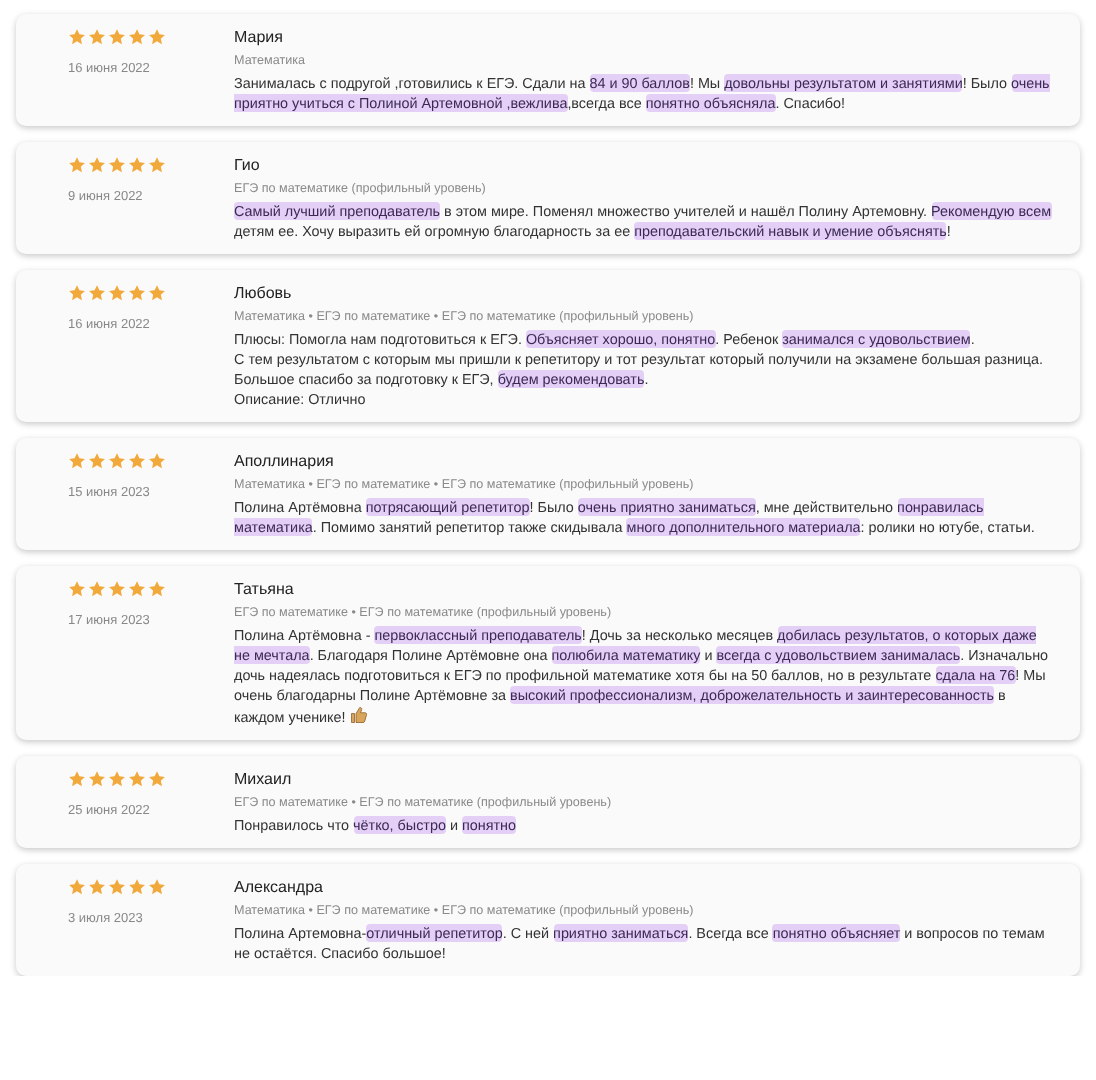  Describe the element at coordinates (264, 779) in the screenshot. I see `reviewer-name: Михаил` at that location.